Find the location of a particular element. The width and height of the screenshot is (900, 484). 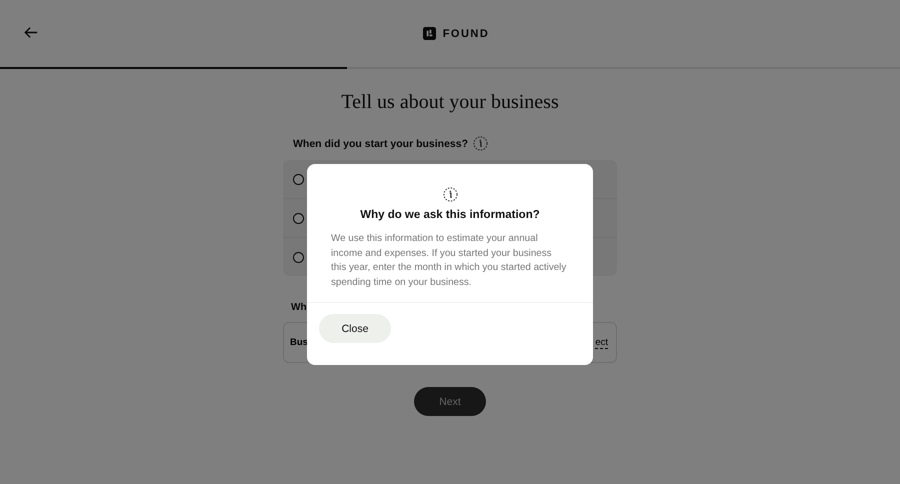

logo-icon is located at coordinates (429, 33).